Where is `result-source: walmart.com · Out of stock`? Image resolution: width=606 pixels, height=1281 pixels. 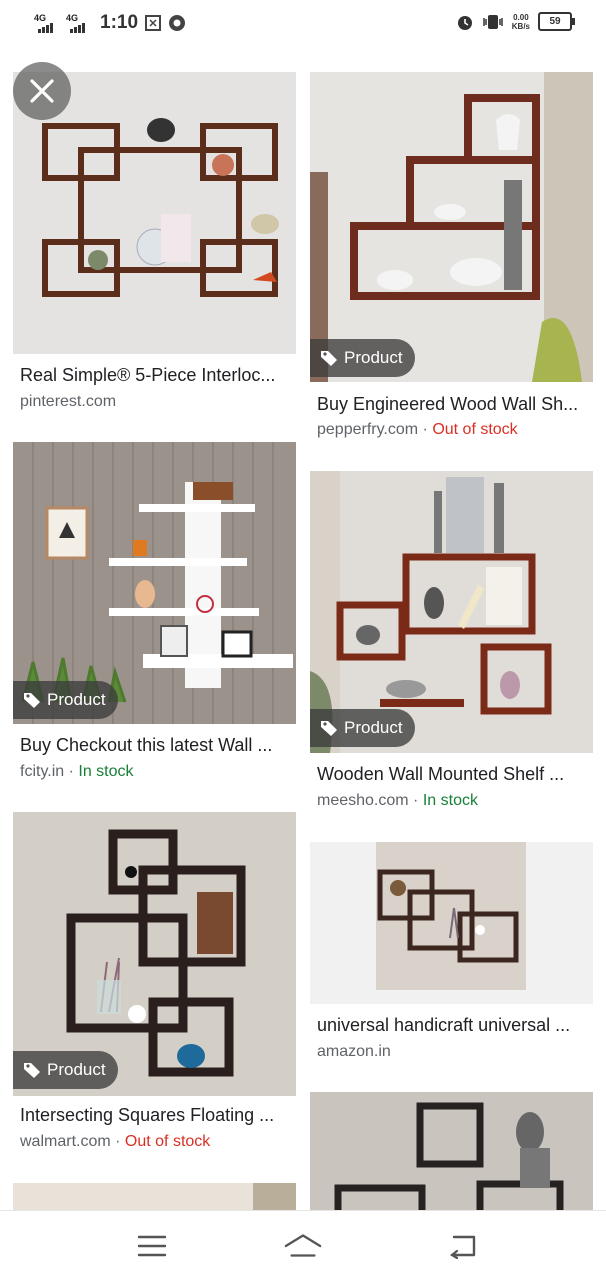
result-source: walmart.com · Out of stock is located at coordinates (115, 1142).